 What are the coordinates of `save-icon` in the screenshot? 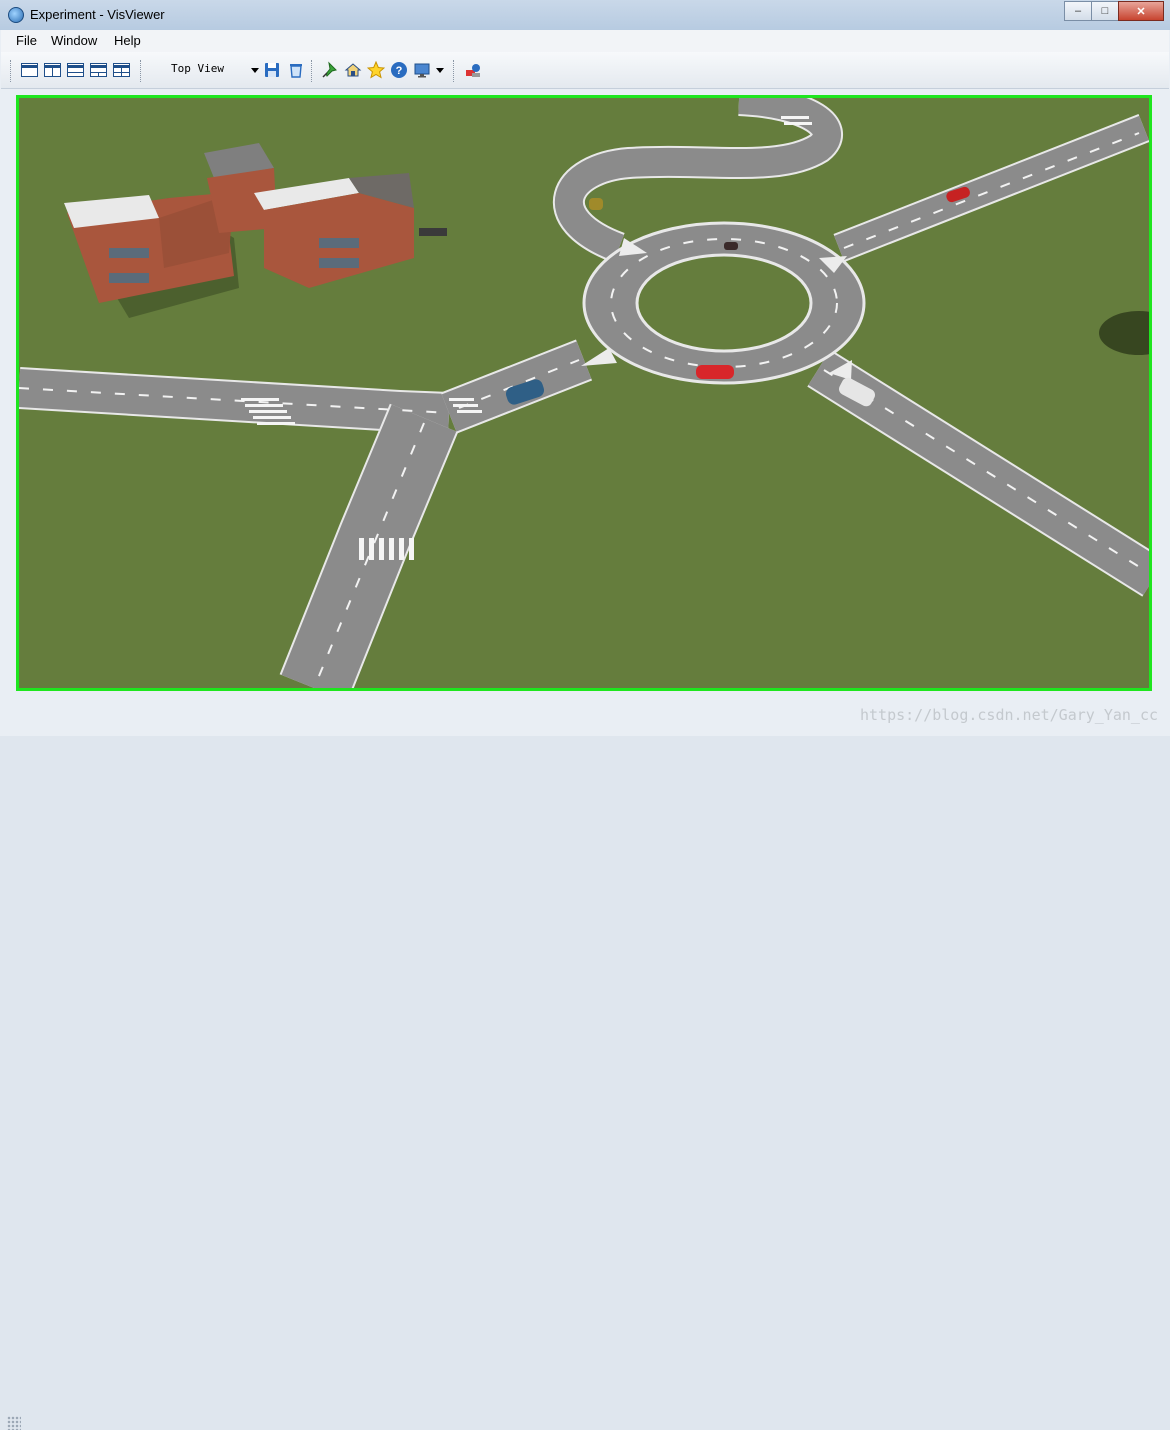 It's located at (272, 70).